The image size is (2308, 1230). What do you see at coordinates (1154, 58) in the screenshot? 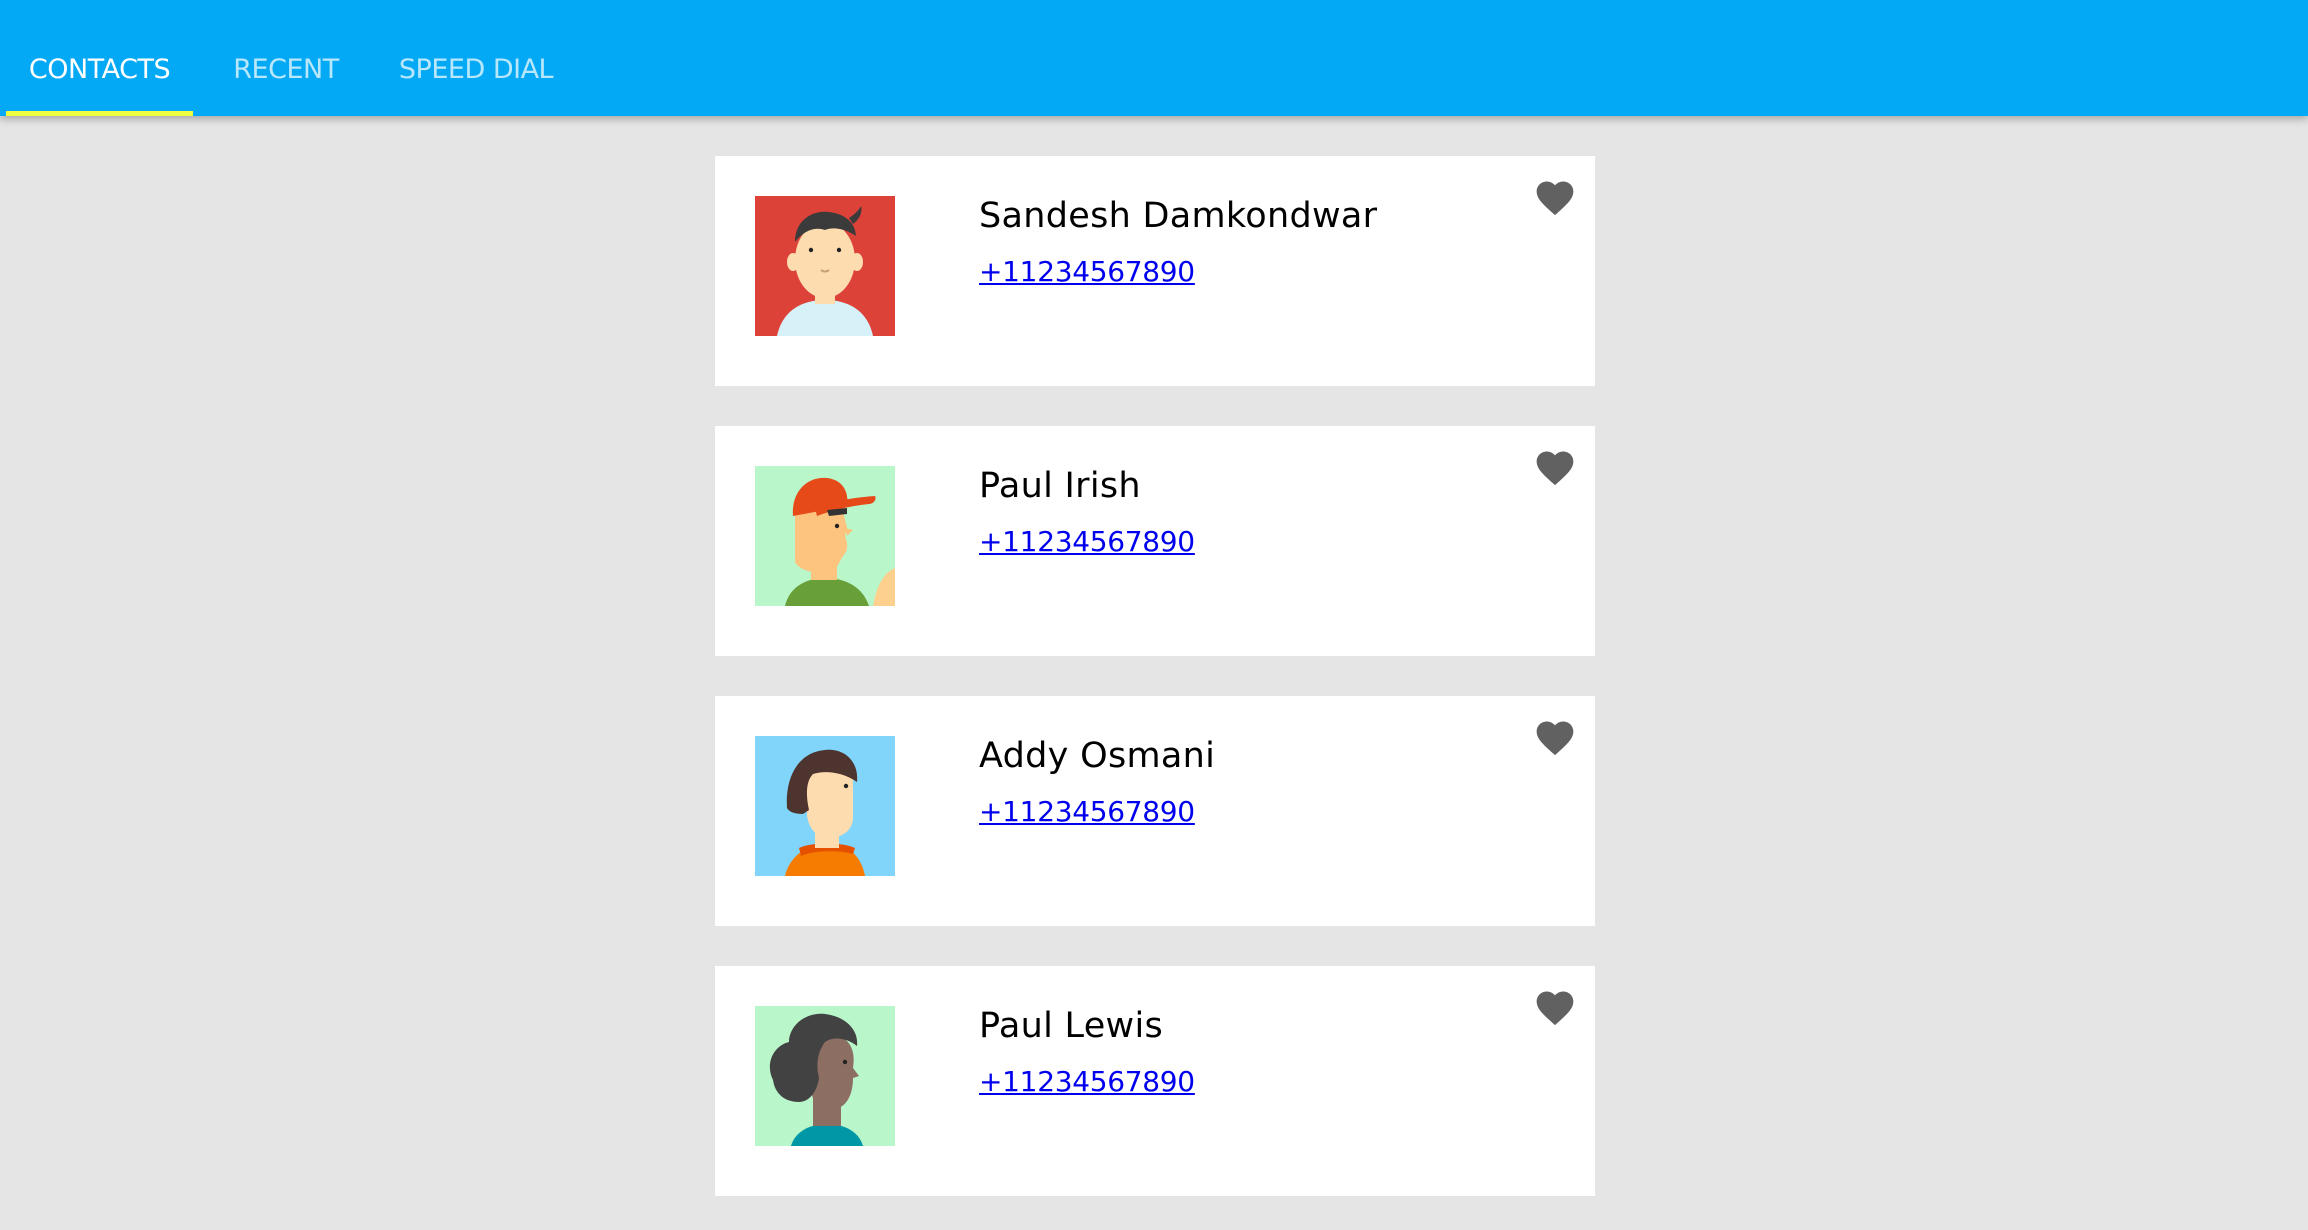
I see `app-header: CONTACTS RECENT SPEED DIAL` at bounding box center [1154, 58].